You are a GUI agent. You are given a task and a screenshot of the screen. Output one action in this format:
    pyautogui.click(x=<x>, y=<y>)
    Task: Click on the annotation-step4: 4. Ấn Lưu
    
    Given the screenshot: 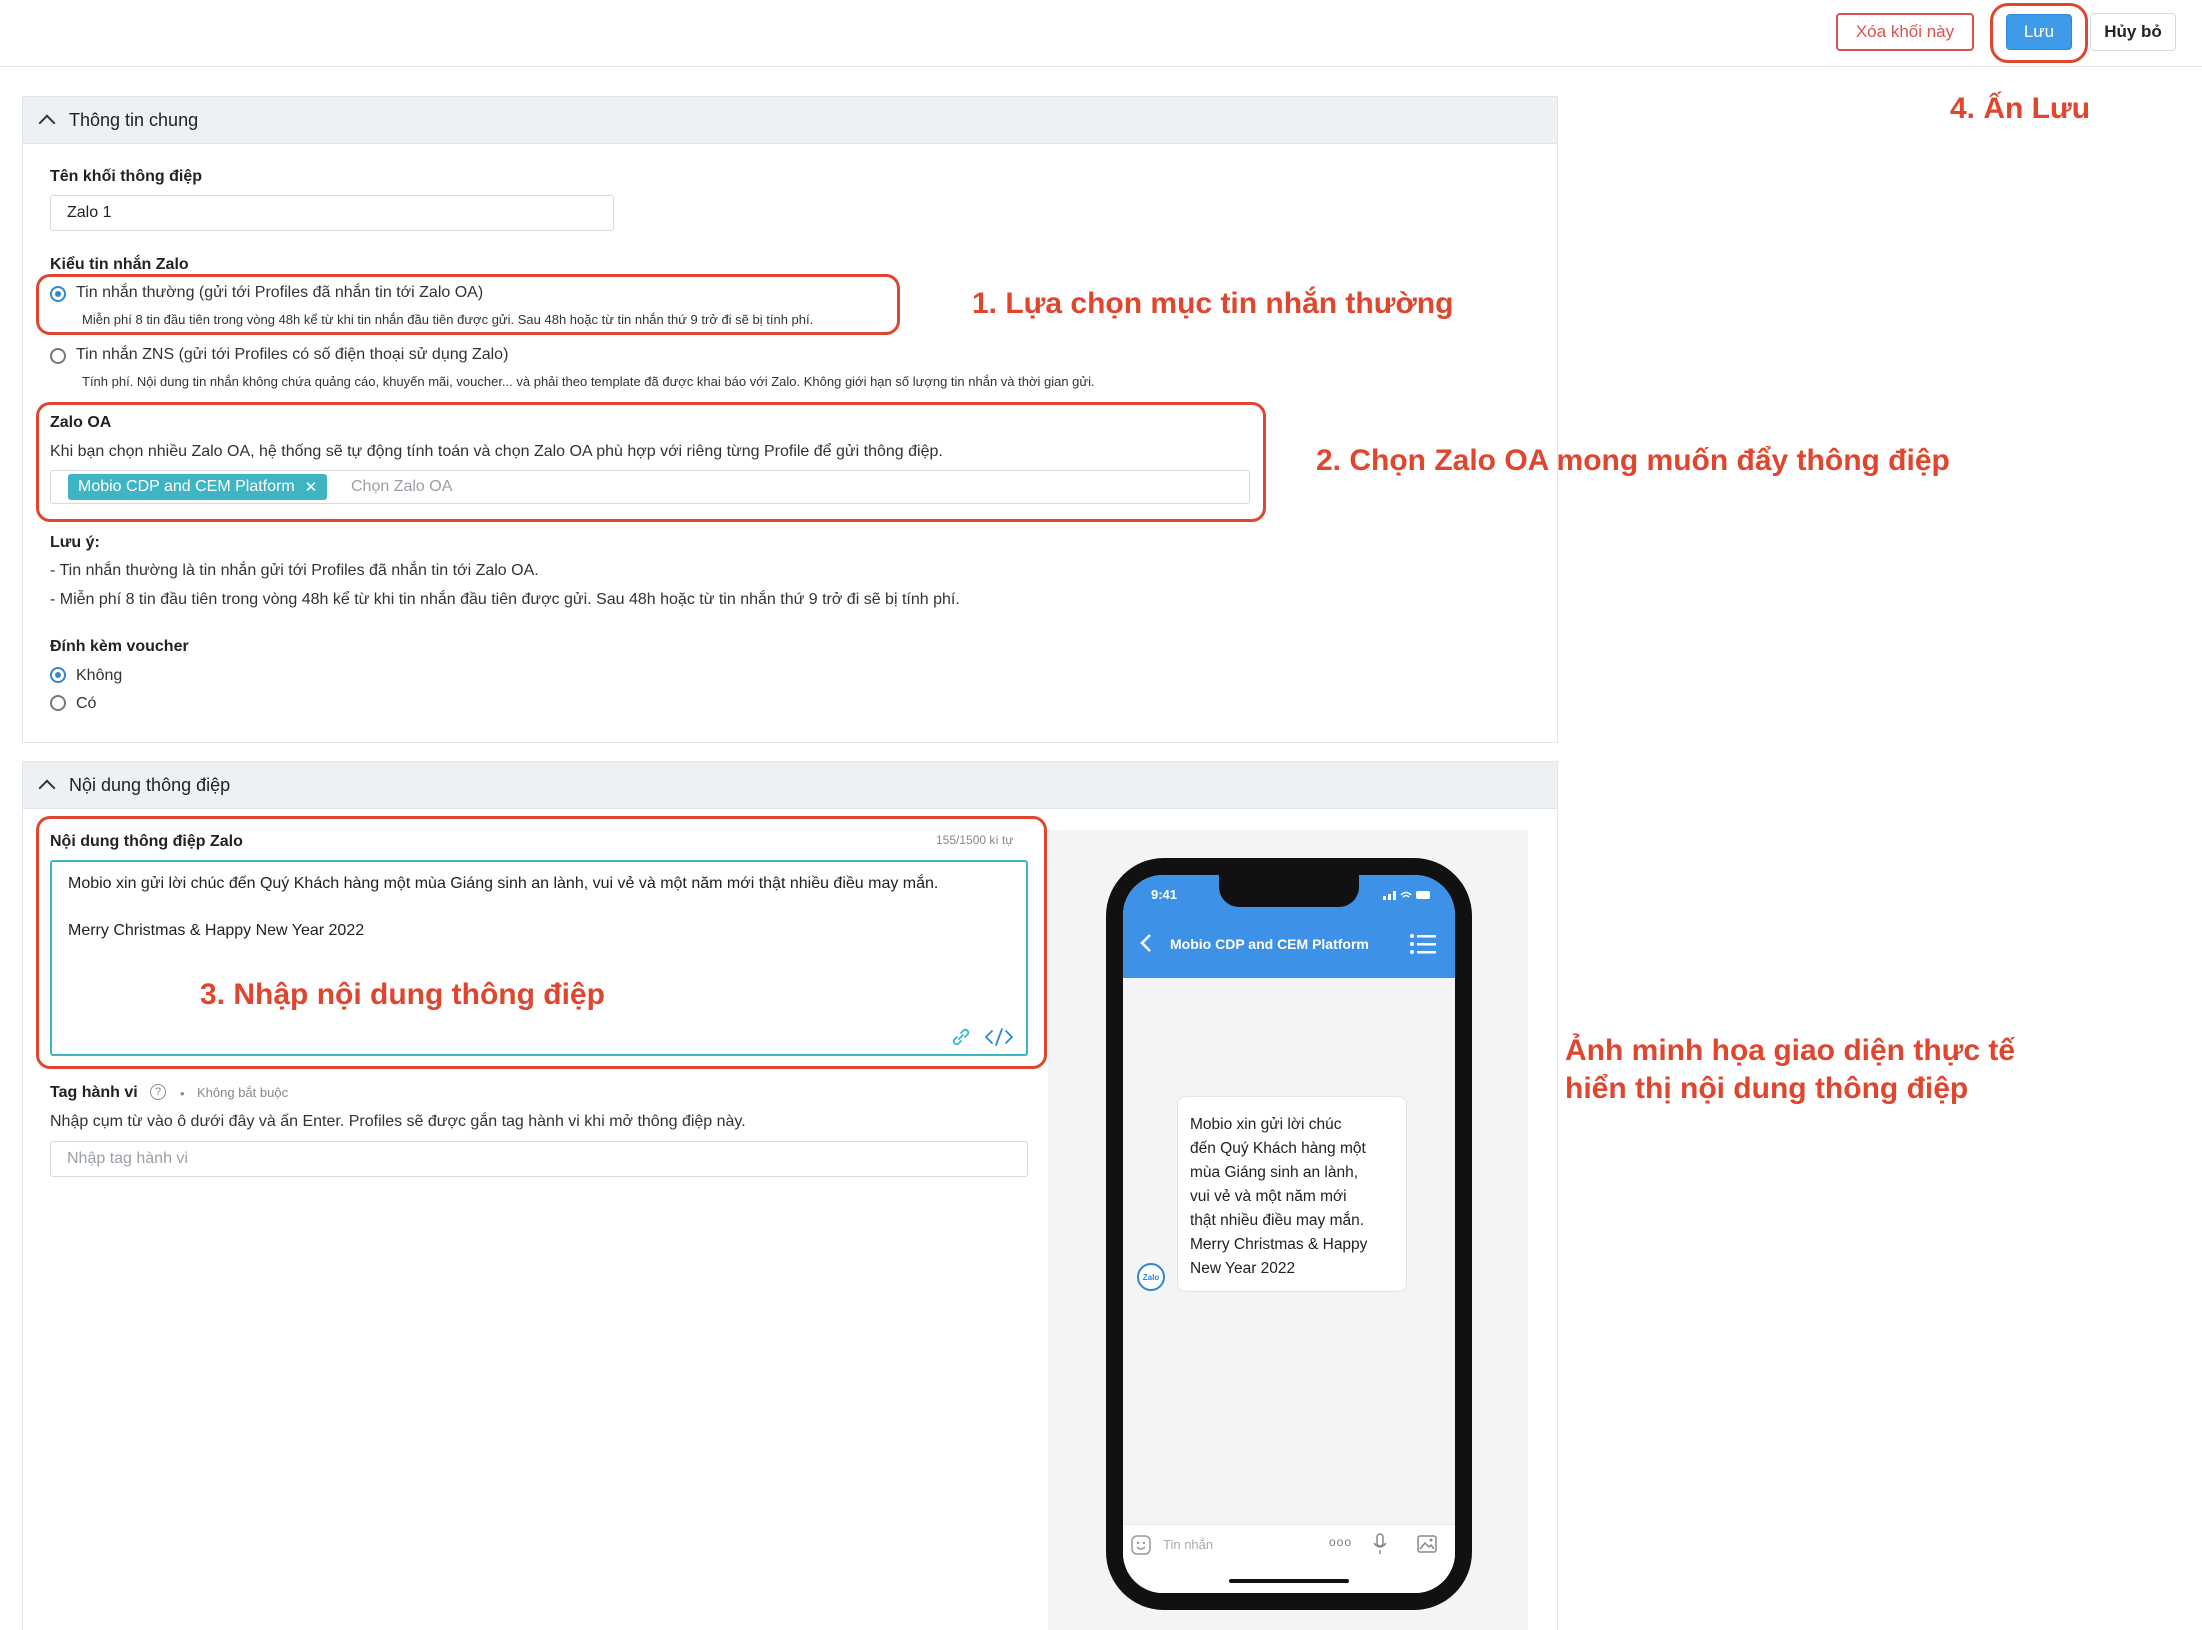 What is the action you would take?
    pyautogui.click(x=2020, y=108)
    